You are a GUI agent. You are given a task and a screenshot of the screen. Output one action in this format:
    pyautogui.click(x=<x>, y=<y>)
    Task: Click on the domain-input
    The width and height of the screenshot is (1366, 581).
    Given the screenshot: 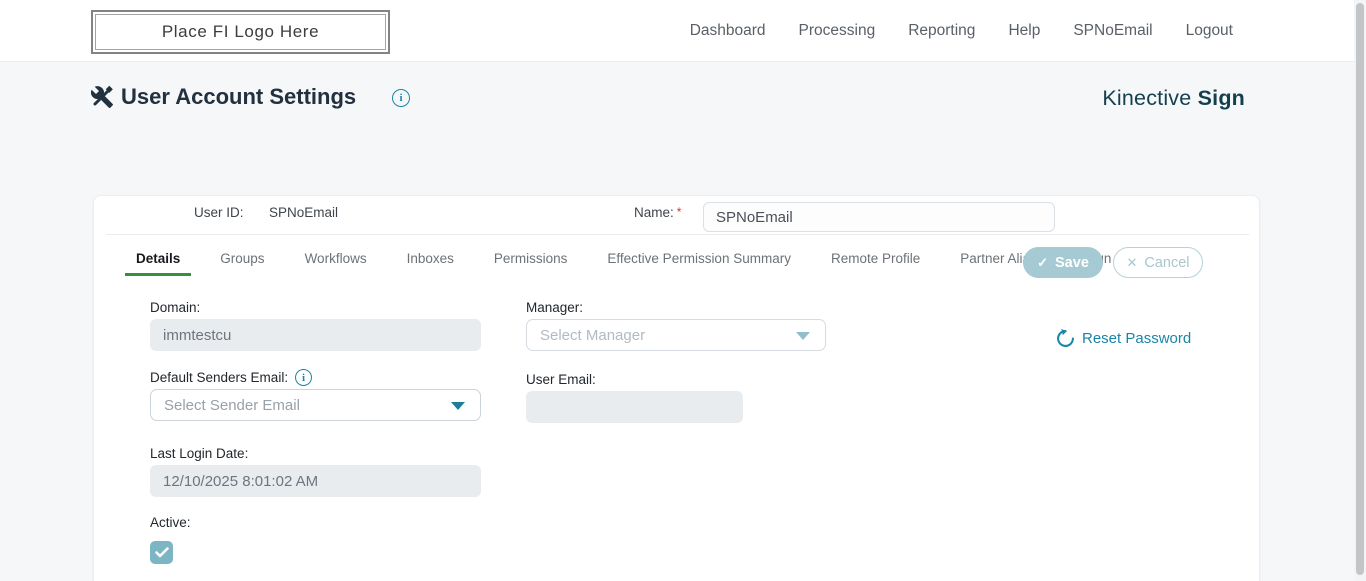 What is the action you would take?
    pyautogui.click(x=315, y=335)
    